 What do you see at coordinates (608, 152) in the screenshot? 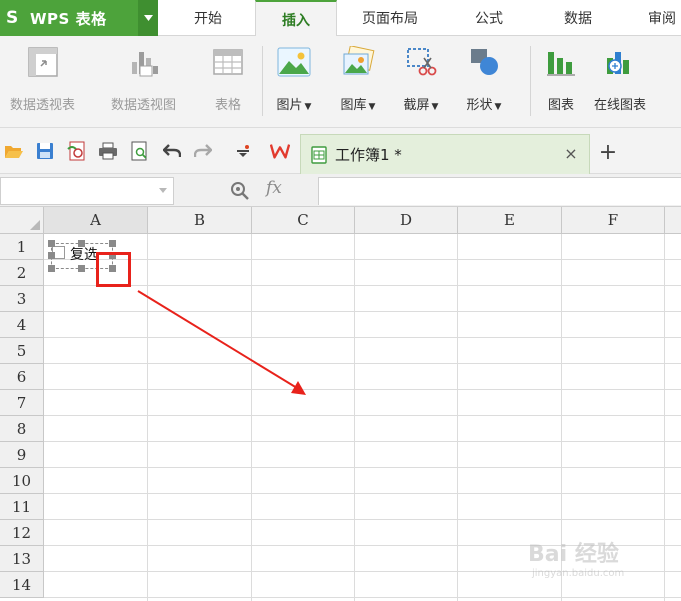
I see `new-tab-icon: +` at bounding box center [608, 152].